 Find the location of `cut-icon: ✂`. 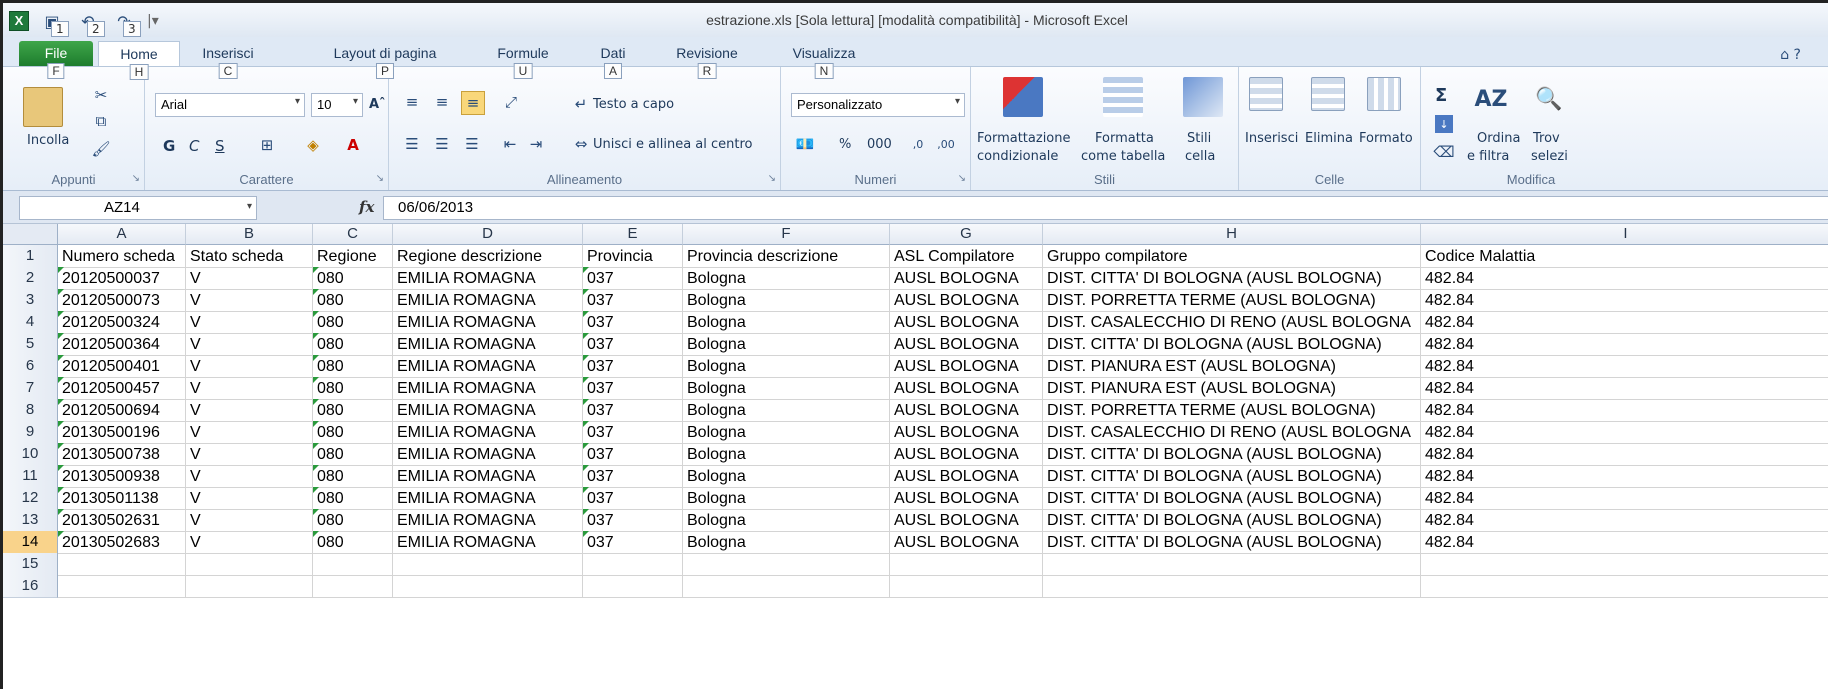

cut-icon: ✂ is located at coordinates (101, 95).